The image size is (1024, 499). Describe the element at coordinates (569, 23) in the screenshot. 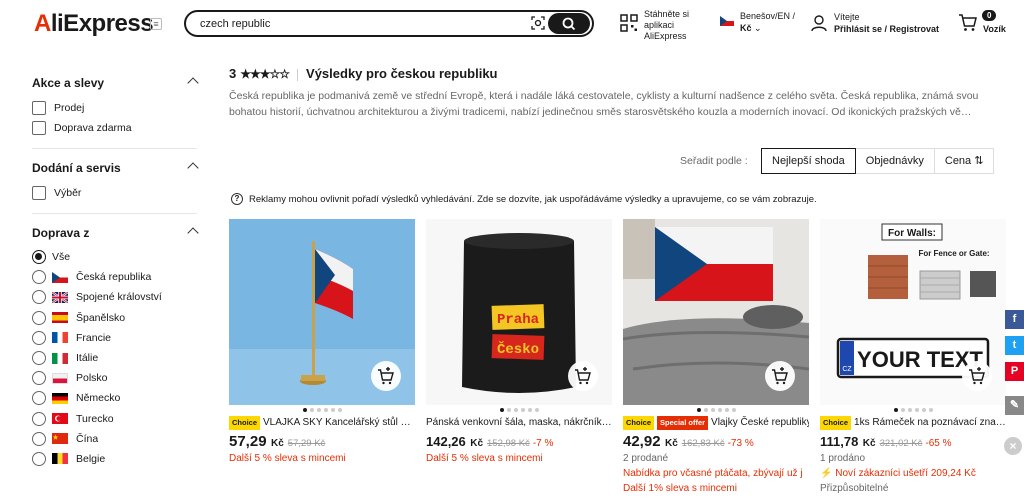

I see `search-button` at that location.